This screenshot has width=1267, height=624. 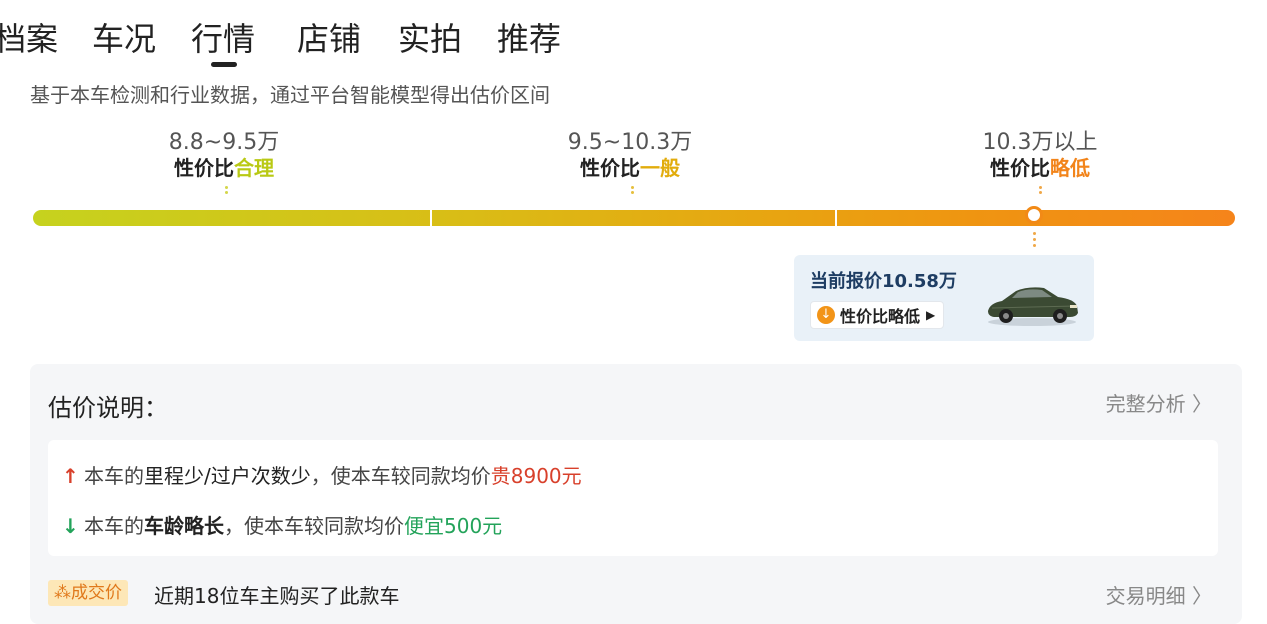 What do you see at coordinates (1034, 242) in the screenshot?
I see `current-price-pointer` at bounding box center [1034, 242].